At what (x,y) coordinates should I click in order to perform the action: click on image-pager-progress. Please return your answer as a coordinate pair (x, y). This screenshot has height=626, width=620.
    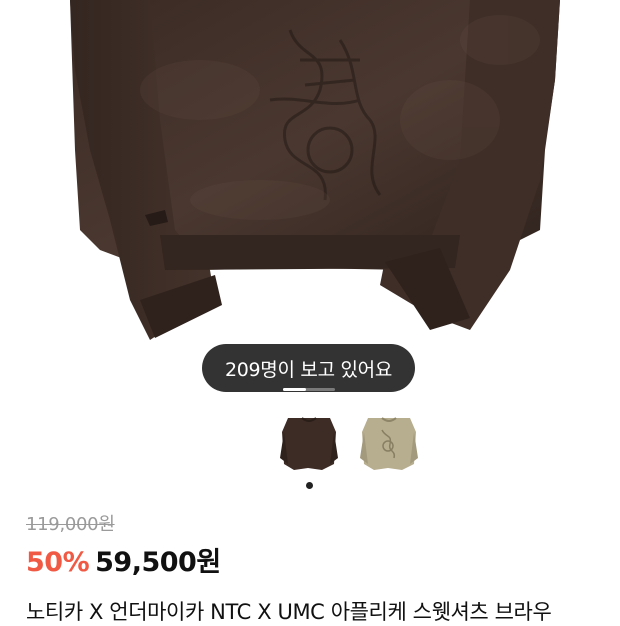
    Looking at the image, I should click on (295, 389).